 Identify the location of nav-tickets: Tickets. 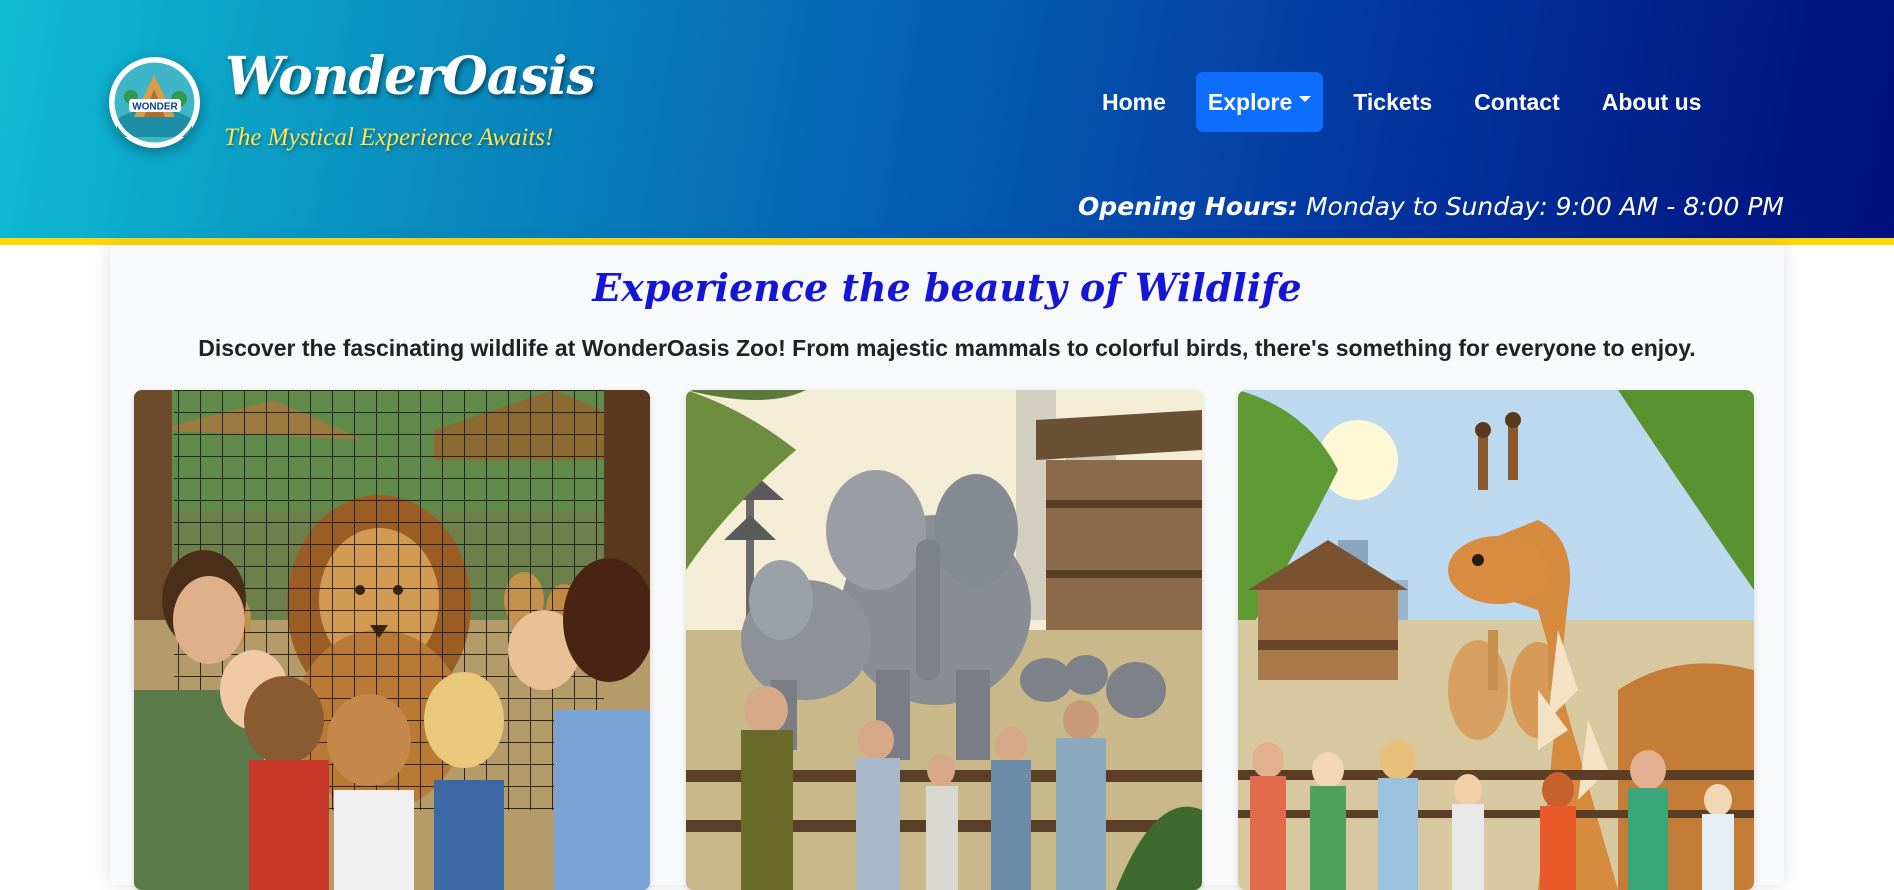
(1392, 102).